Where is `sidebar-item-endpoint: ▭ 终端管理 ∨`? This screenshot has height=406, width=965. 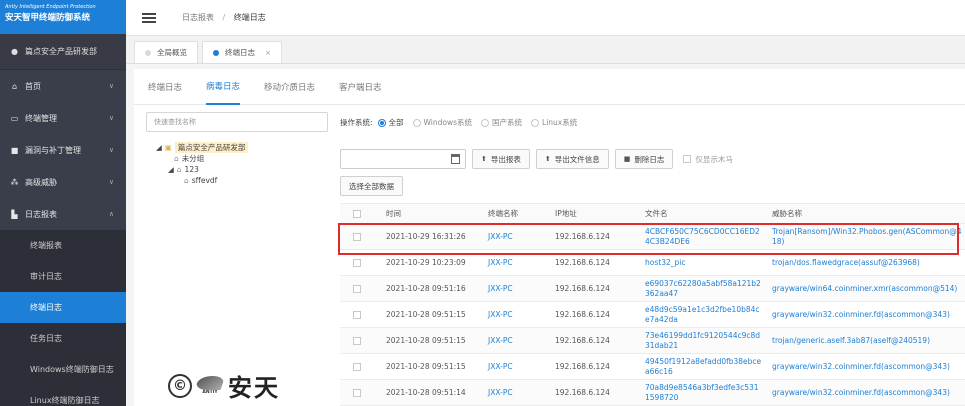 sidebar-item-endpoint: ▭ 终端管理 ∨ is located at coordinates (63, 118).